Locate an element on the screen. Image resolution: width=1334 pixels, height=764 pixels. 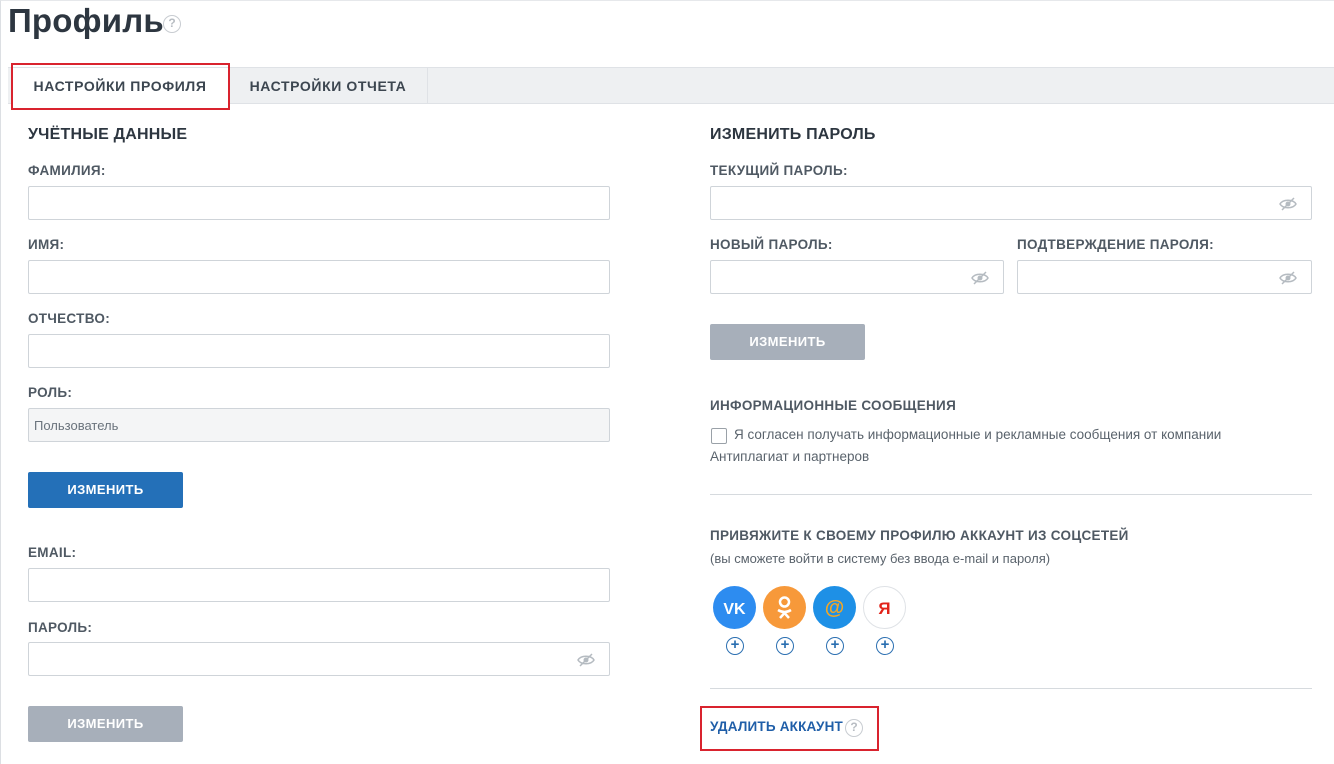
help-icon: ? is located at coordinates (172, 24).